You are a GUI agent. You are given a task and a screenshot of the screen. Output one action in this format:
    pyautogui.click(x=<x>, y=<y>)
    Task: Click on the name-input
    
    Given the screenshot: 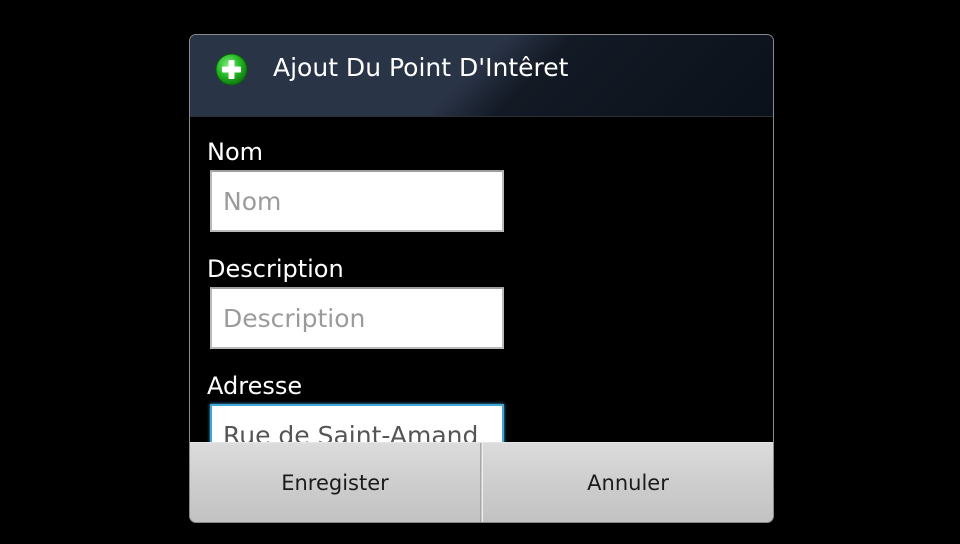 What is the action you would take?
    pyautogui.click(x=357, y=201)
    